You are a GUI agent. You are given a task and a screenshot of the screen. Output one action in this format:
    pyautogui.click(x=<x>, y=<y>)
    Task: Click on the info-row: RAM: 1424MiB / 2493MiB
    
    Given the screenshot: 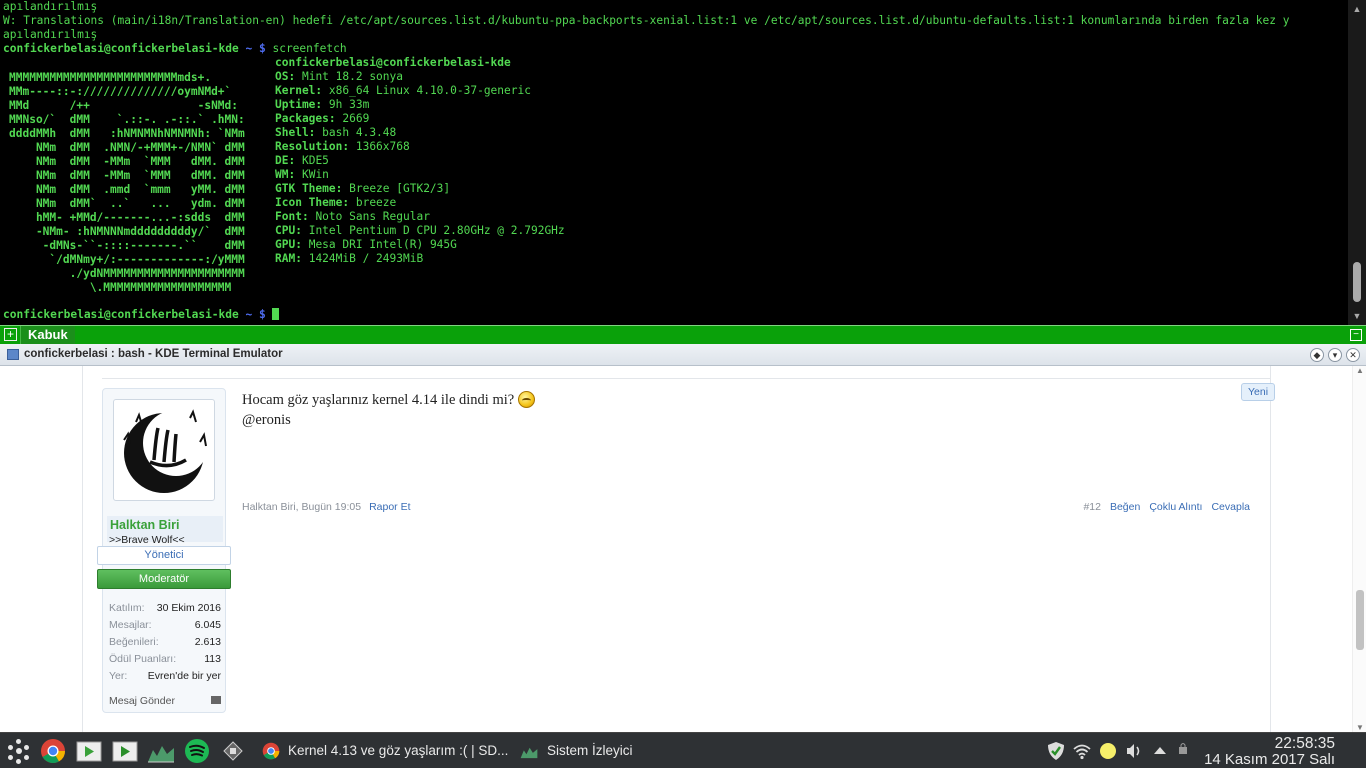 What is the action you would take?
    pyautogui.click(x=349, y=259)
    